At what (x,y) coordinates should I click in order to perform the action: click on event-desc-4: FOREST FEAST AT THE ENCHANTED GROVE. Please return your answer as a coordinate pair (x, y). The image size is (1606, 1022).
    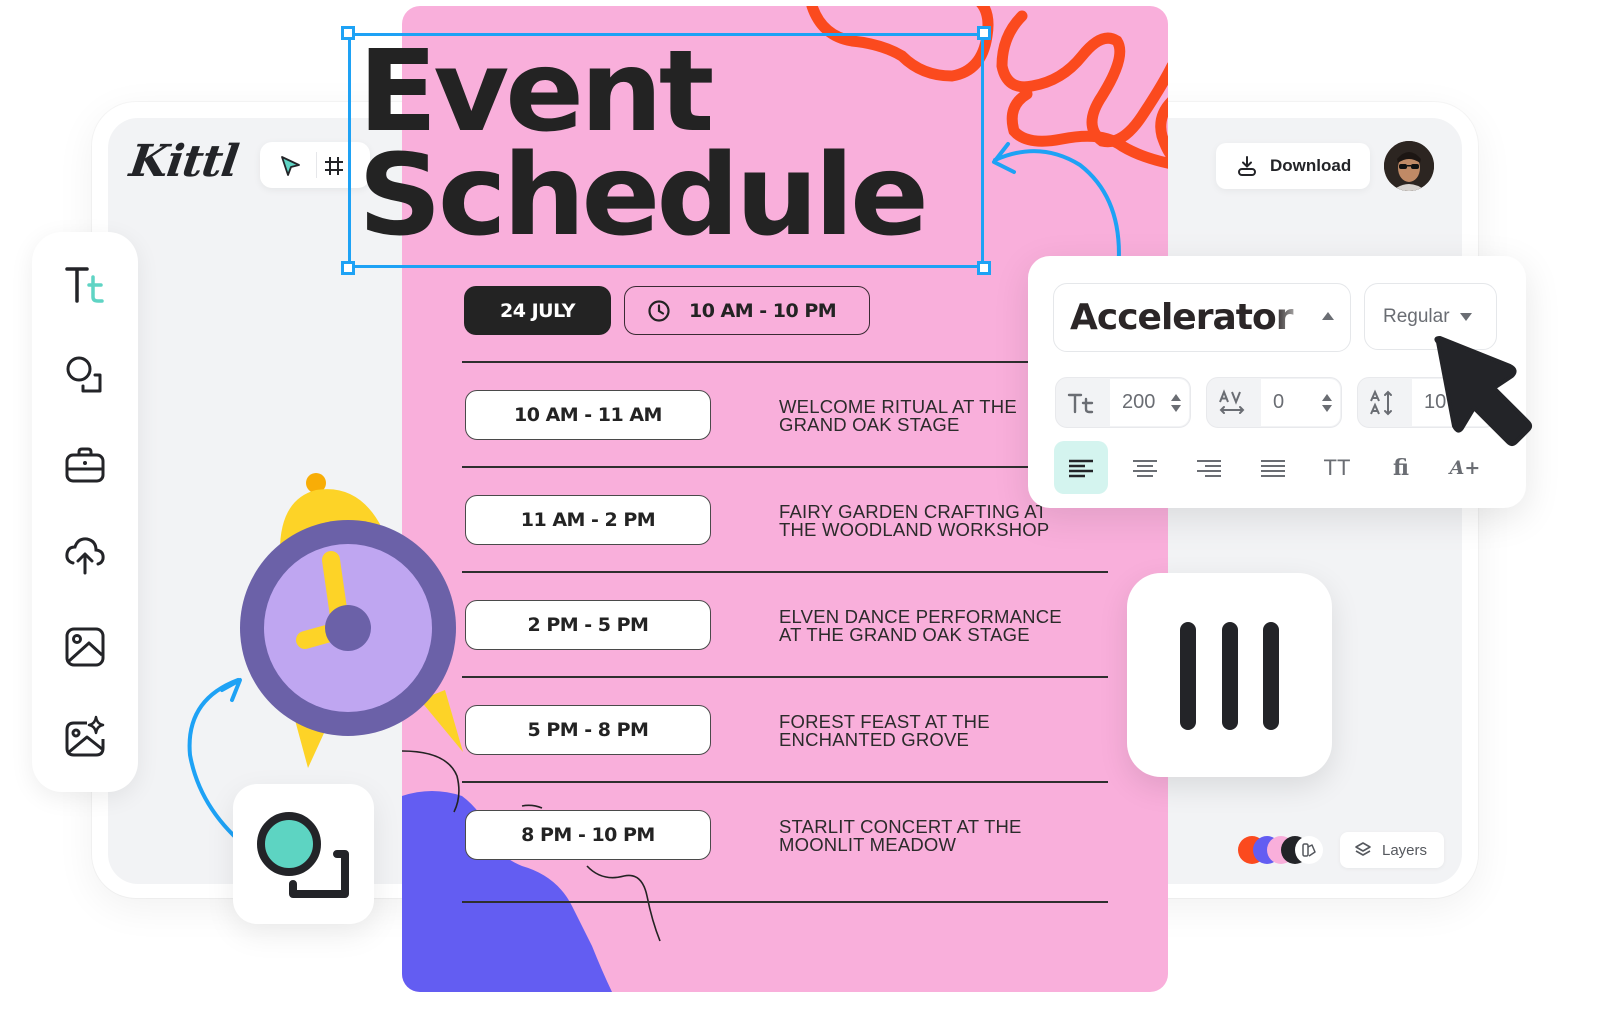
    Looking at the image, I should click on (929, 730).